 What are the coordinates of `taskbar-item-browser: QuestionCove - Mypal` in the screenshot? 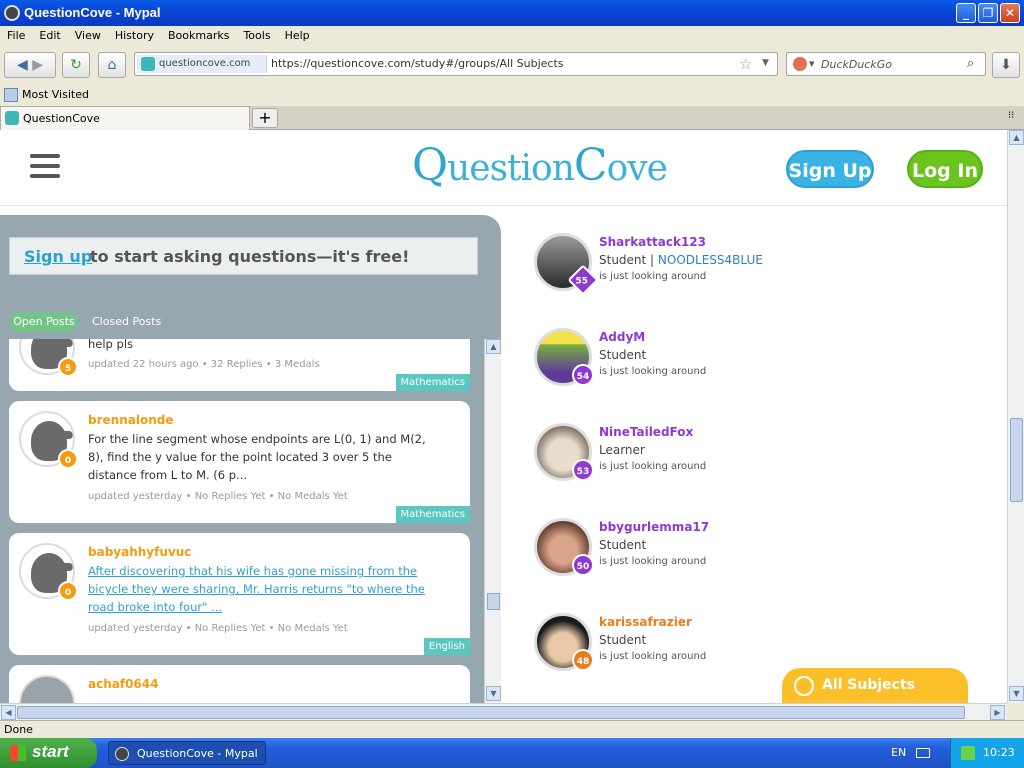 It's located at (187, 753).